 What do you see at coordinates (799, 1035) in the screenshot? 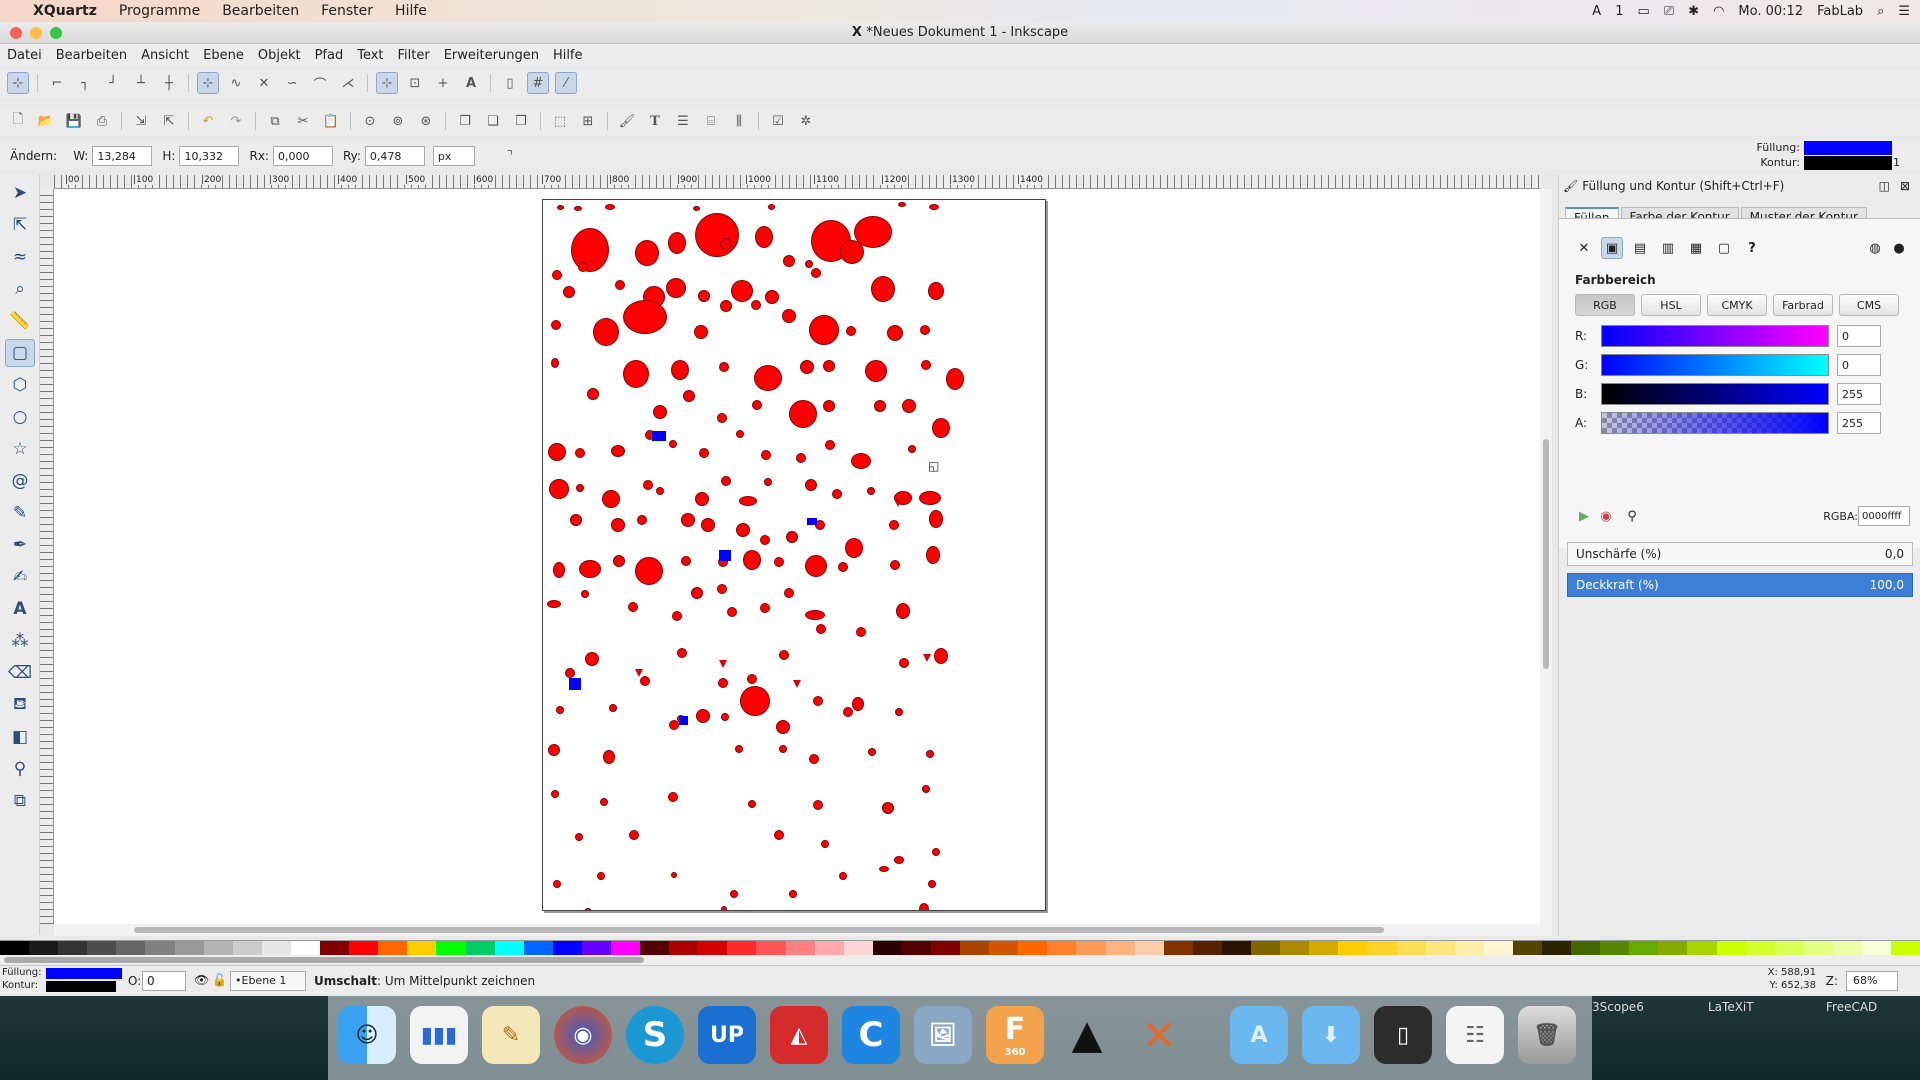
I see `sketchup-icon: ◭` at bounding box center [799, 1035].